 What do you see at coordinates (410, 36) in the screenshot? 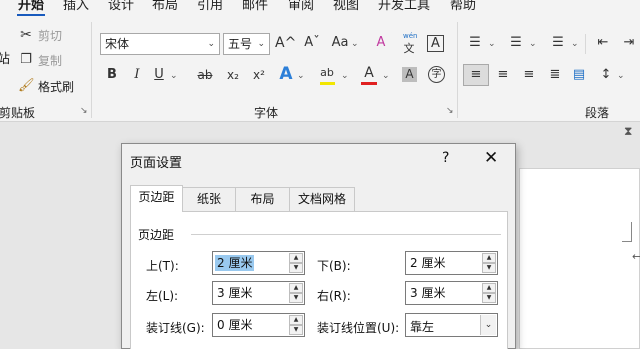
I see `phonetic-guide-small: wén` at bounding box center [410, 36].